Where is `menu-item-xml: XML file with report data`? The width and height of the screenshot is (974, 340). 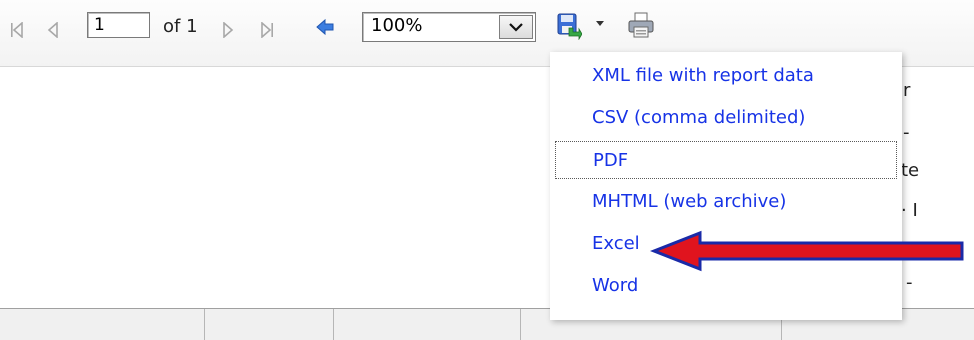
menu-item-xml: XML file with report data is located at coordinates (726, 76).